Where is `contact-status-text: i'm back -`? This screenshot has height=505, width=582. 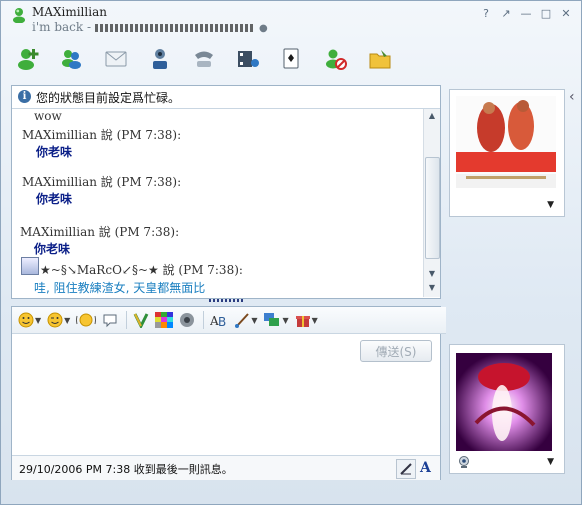
contact-status-text: i'm back - is located at coordinates (62, 27).